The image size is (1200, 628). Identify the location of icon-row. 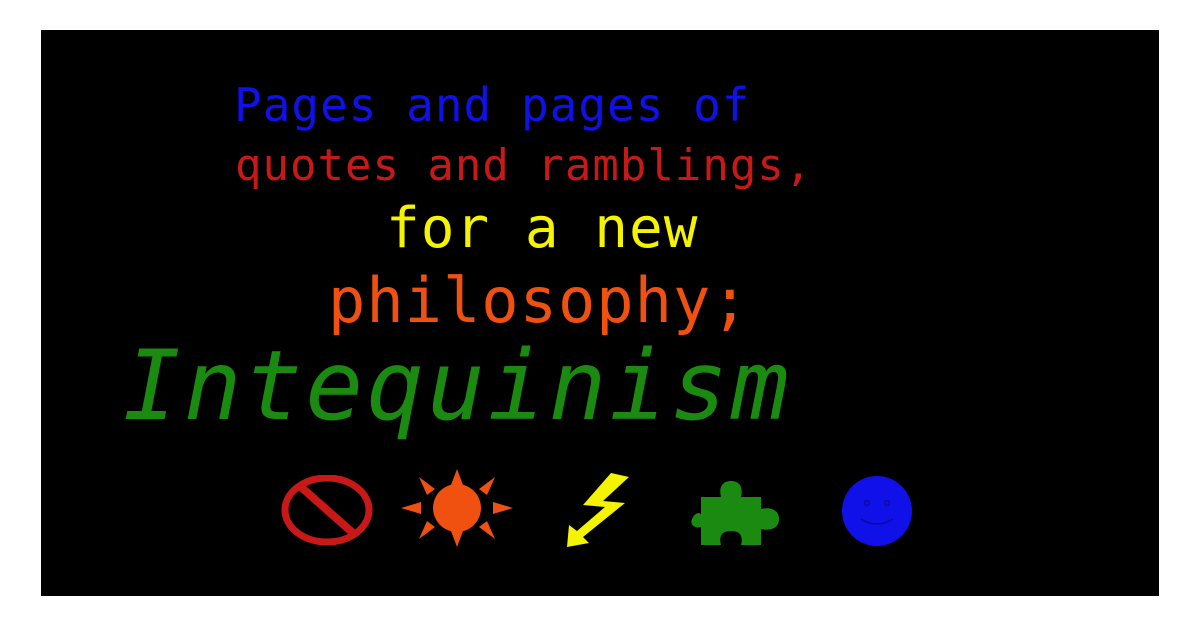
(600, 517).